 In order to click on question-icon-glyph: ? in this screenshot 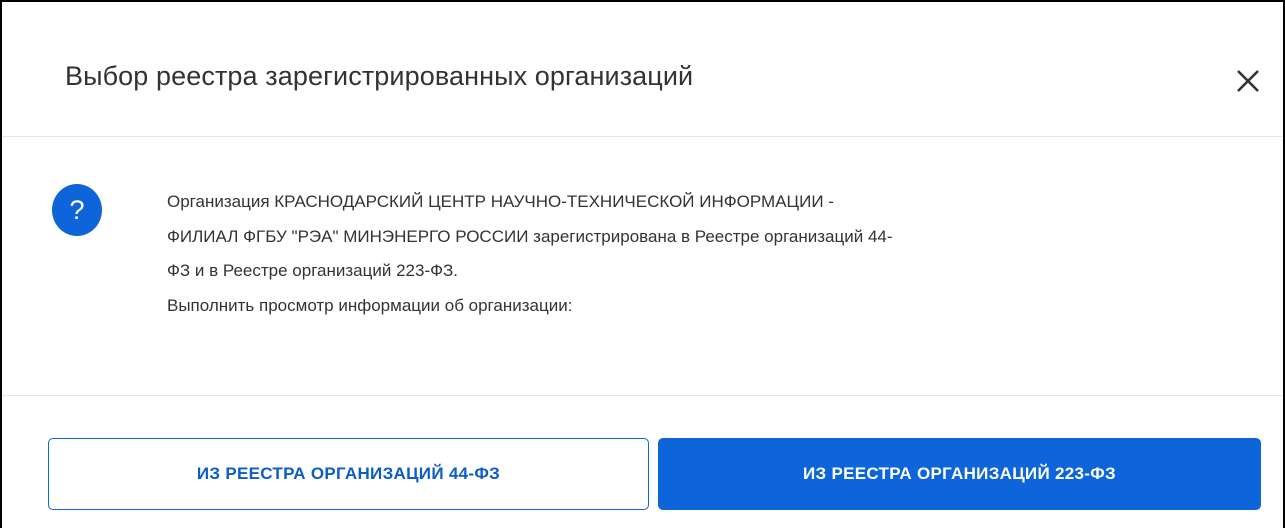, I will do `click(77, 210)`.